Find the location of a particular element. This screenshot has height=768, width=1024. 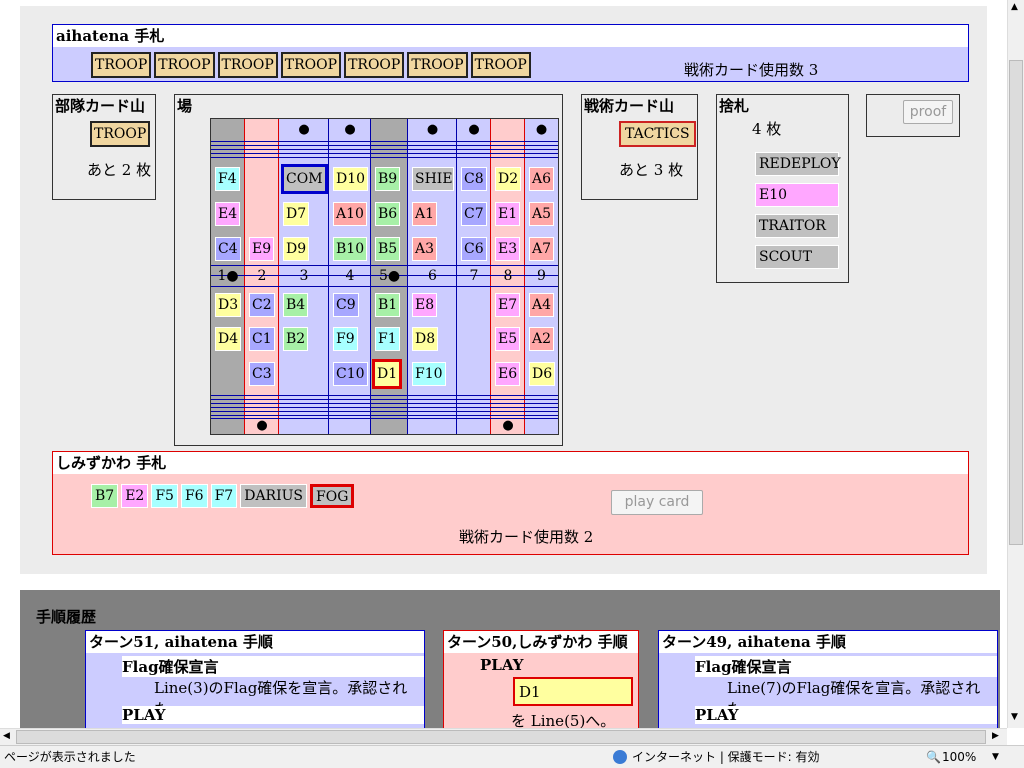

player-hand-title: しみずかわ 手札 is located at coordinates (510, 463).